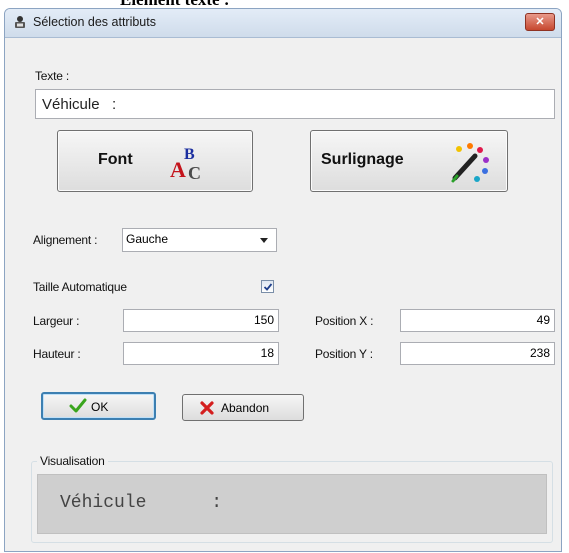  I want to click on largeur-value: 150, so click(263, 320).